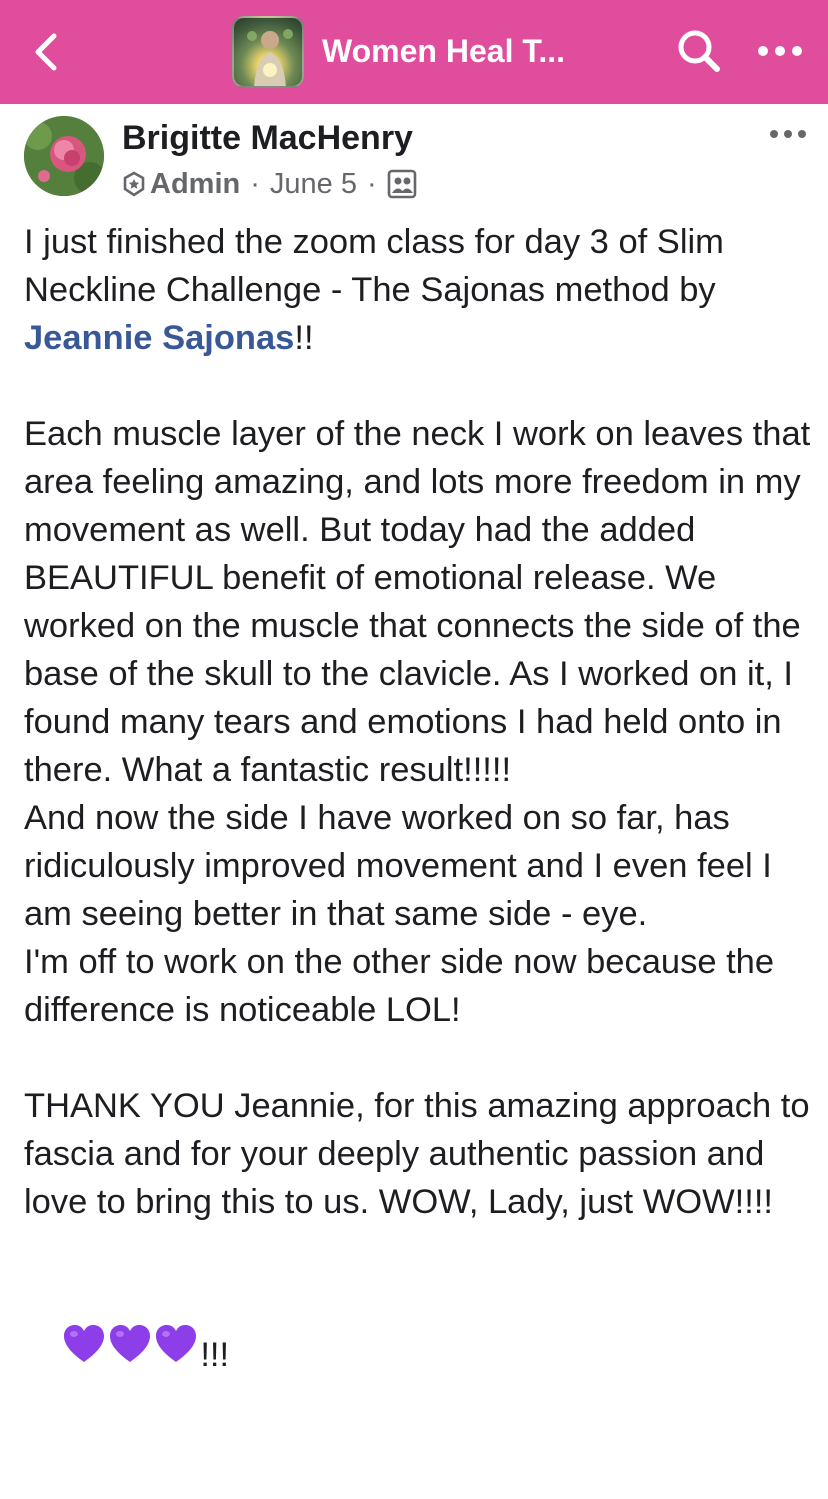 The width and height of the screenshot is (828, 1499). Describe the element at coordinates (215, 1355) in the screenshot. I see `closing-text: !!!` at that location.